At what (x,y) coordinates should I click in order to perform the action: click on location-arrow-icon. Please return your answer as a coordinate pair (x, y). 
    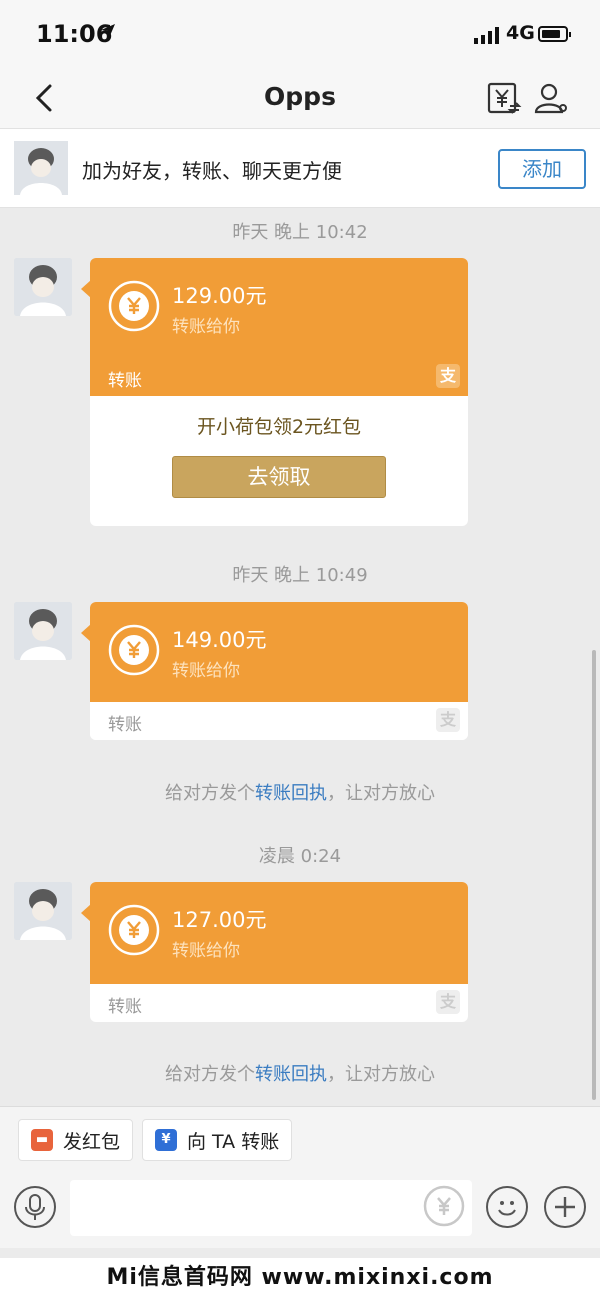
    Looking at the image, I should click on (108, 33).